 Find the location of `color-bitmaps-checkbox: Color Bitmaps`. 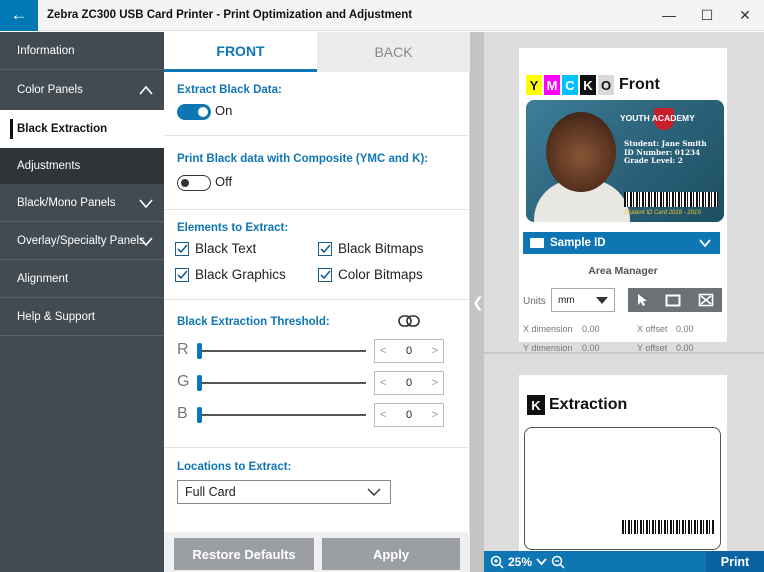

color-bitmaps-checkbox: Color Bitmaps is located at coordinates (370, 274).